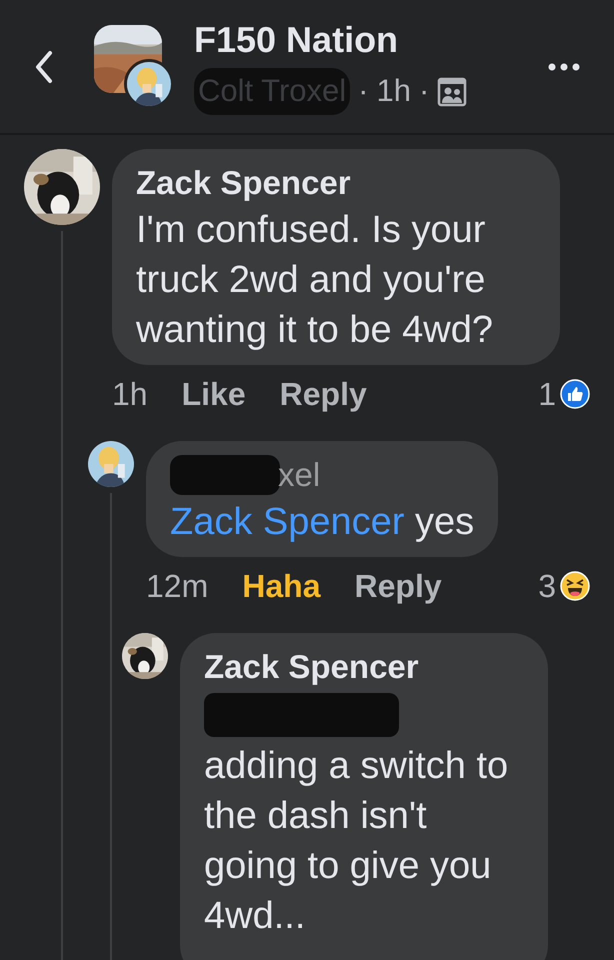 This screenshot has width=614, height=960. What do you see at coordinates (452, 91) in the screenshot?
I see `group-members-icon` at bounding box center [452, 91].